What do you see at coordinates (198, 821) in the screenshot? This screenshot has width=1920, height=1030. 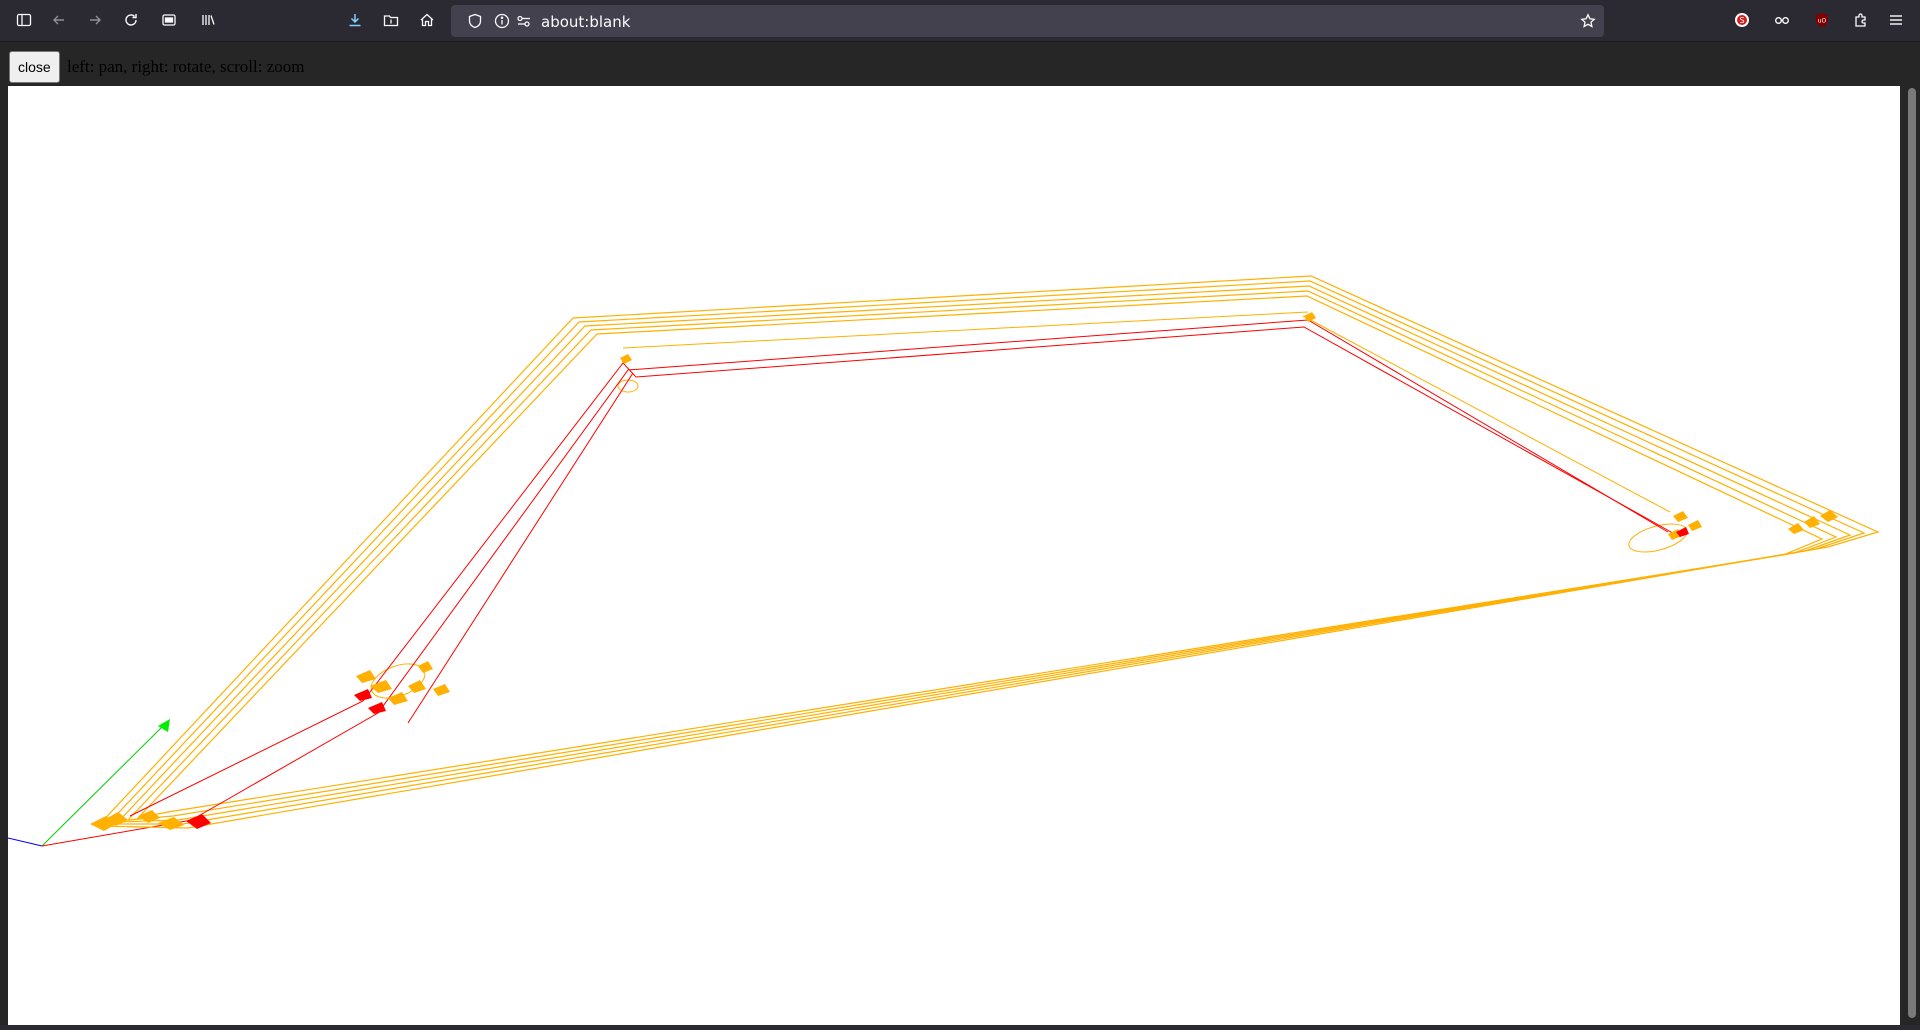 I see `plunge-marker-start` at bounding box center [198, 821].